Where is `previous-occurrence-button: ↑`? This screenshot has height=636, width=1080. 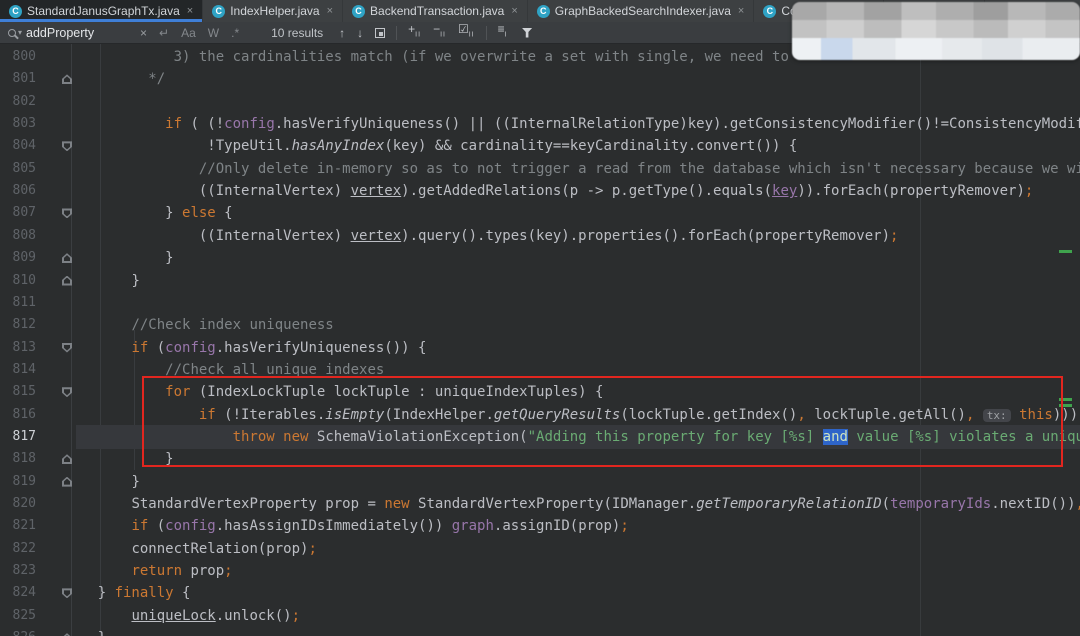
previous-occurrence-button: ↑ is located at coordinates (342, 33).